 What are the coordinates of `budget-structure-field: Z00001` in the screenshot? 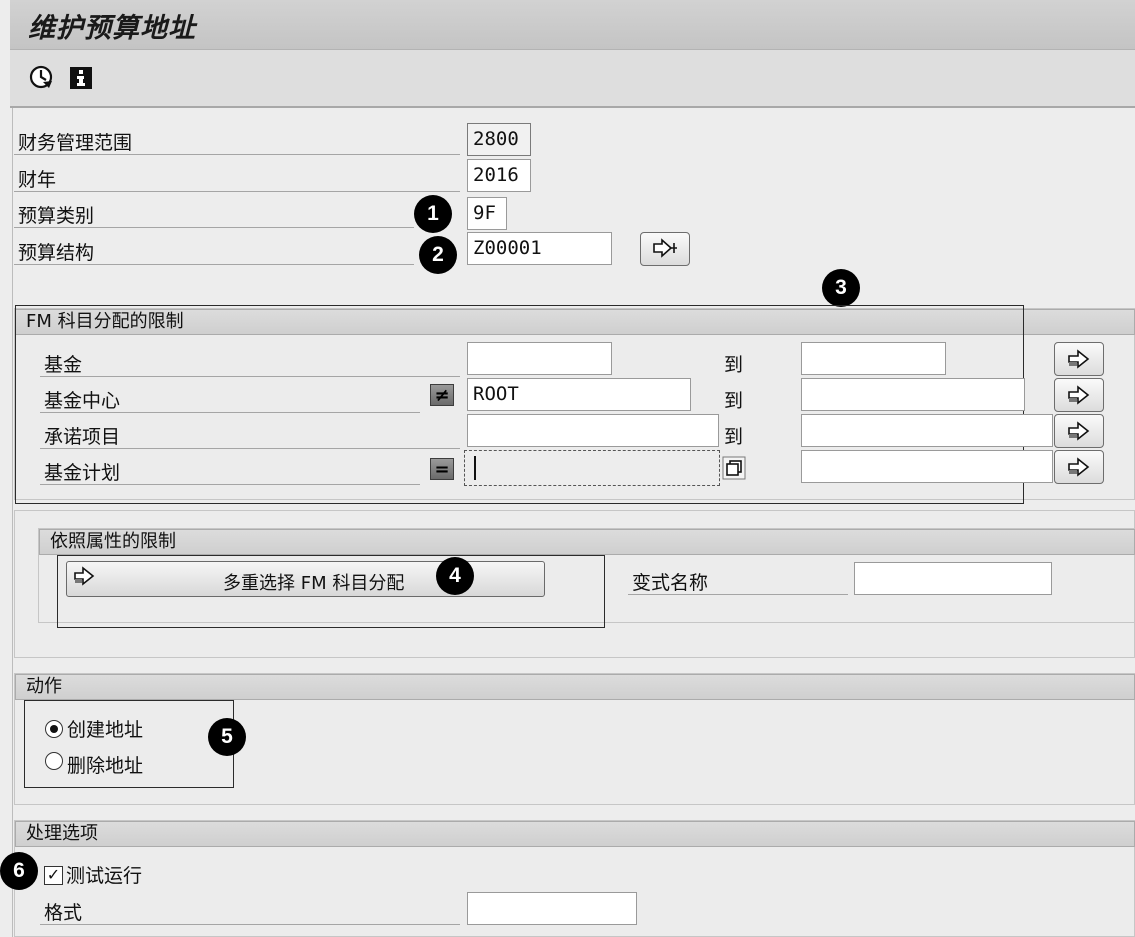 It's located at (539, 248).